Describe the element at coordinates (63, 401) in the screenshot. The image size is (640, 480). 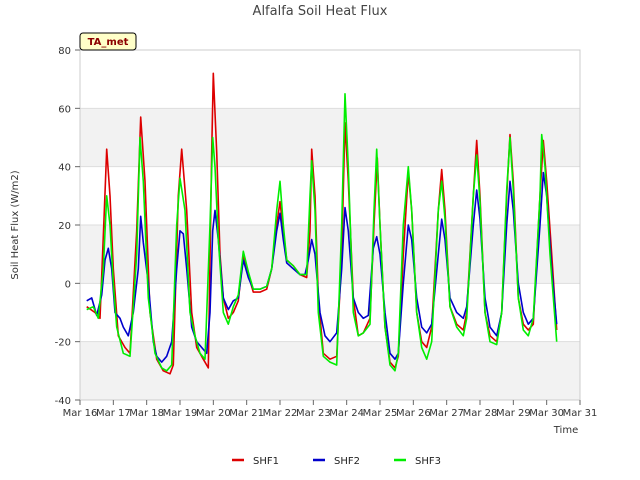
I see `y-tick-label: -40` at that location.